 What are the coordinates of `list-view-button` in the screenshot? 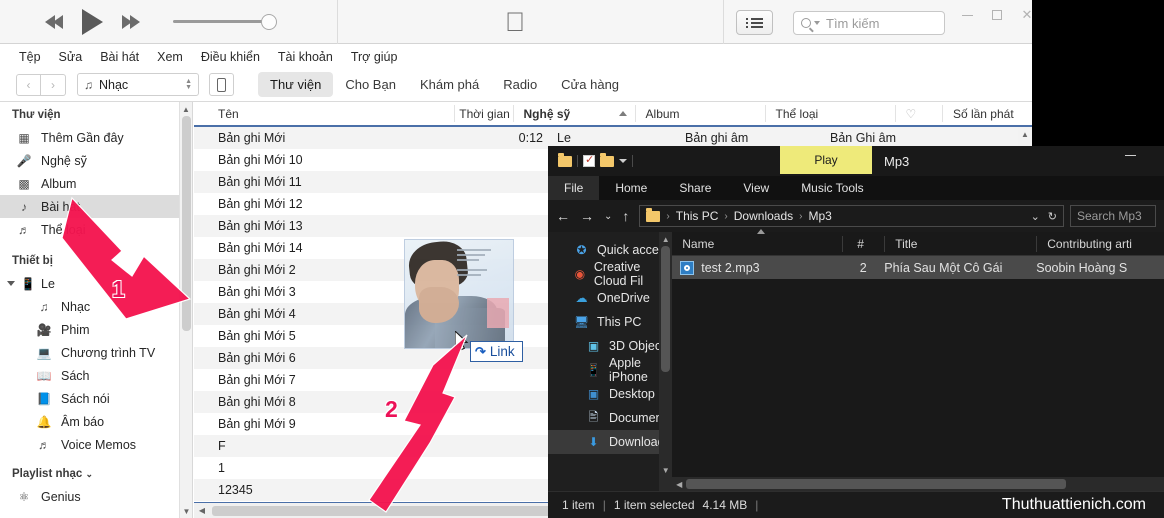 It's located at (754, 22).